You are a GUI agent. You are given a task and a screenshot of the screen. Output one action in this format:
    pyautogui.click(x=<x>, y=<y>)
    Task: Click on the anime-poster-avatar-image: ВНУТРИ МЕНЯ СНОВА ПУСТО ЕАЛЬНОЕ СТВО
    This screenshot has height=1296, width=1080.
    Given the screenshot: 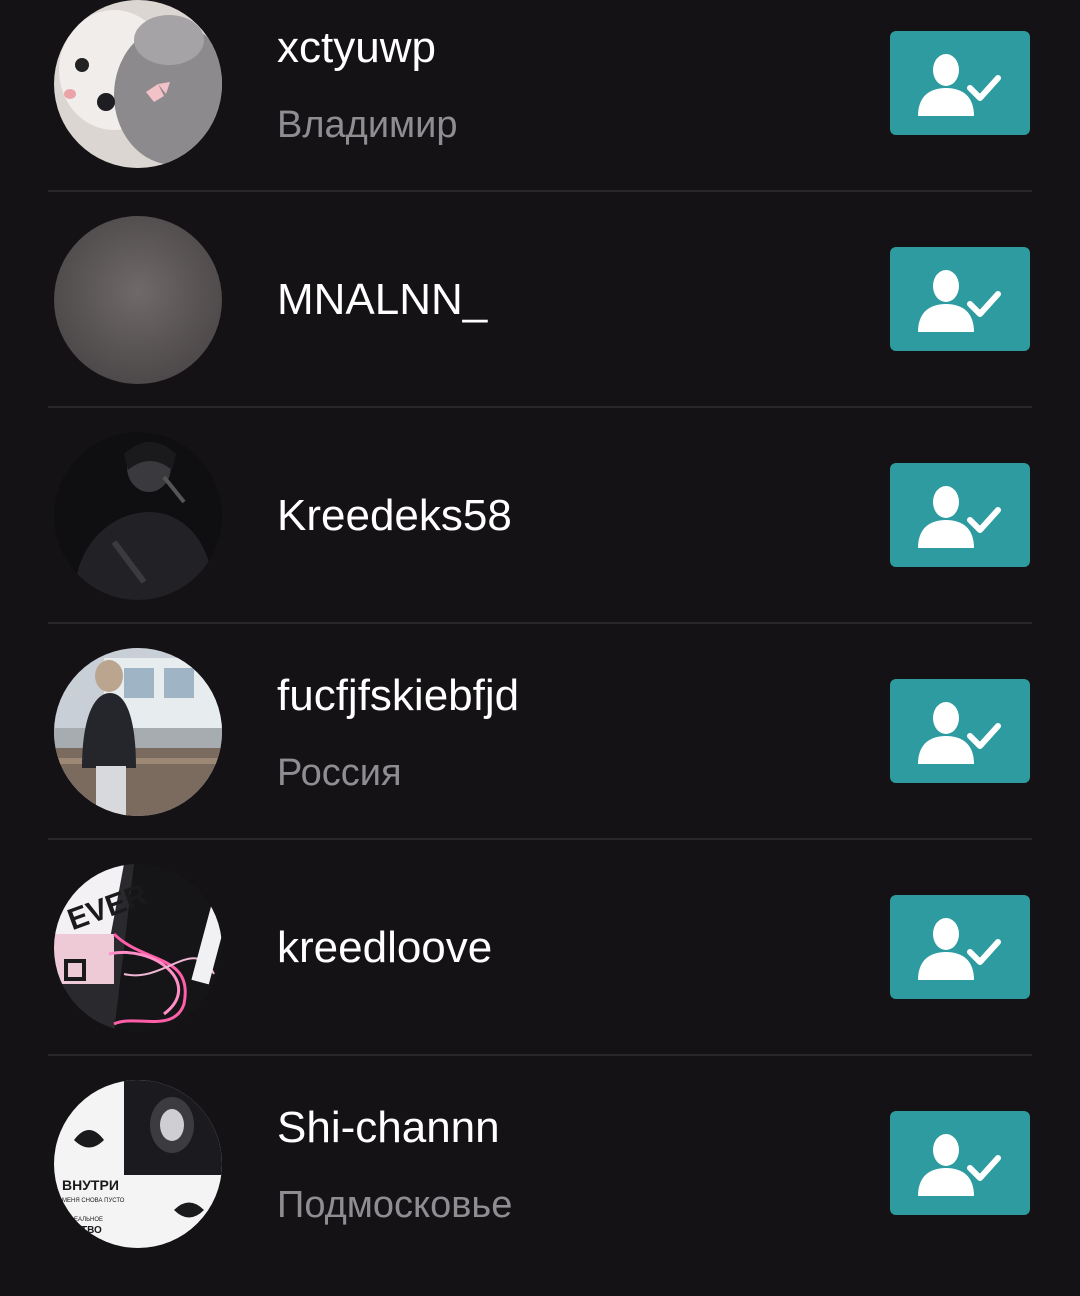 What is the action you would take?
    pyautogui.click(x=138, y=1164)
    